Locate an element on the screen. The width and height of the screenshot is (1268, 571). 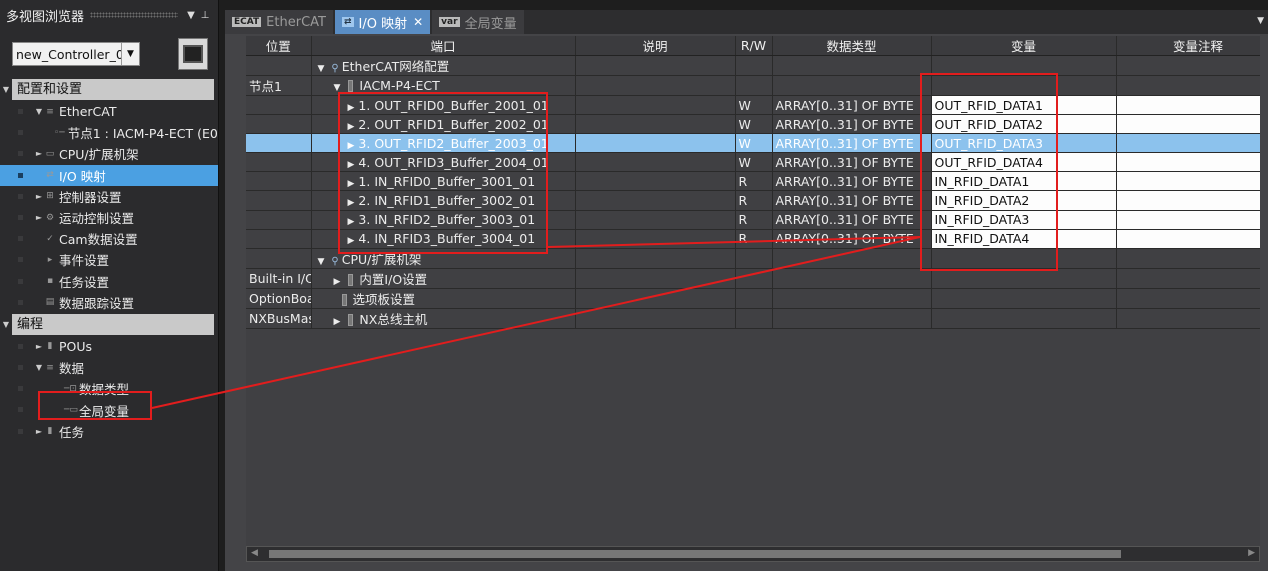
variable-cell: OUT_RFID_DATA4 is located at coordinates (1024, 162).